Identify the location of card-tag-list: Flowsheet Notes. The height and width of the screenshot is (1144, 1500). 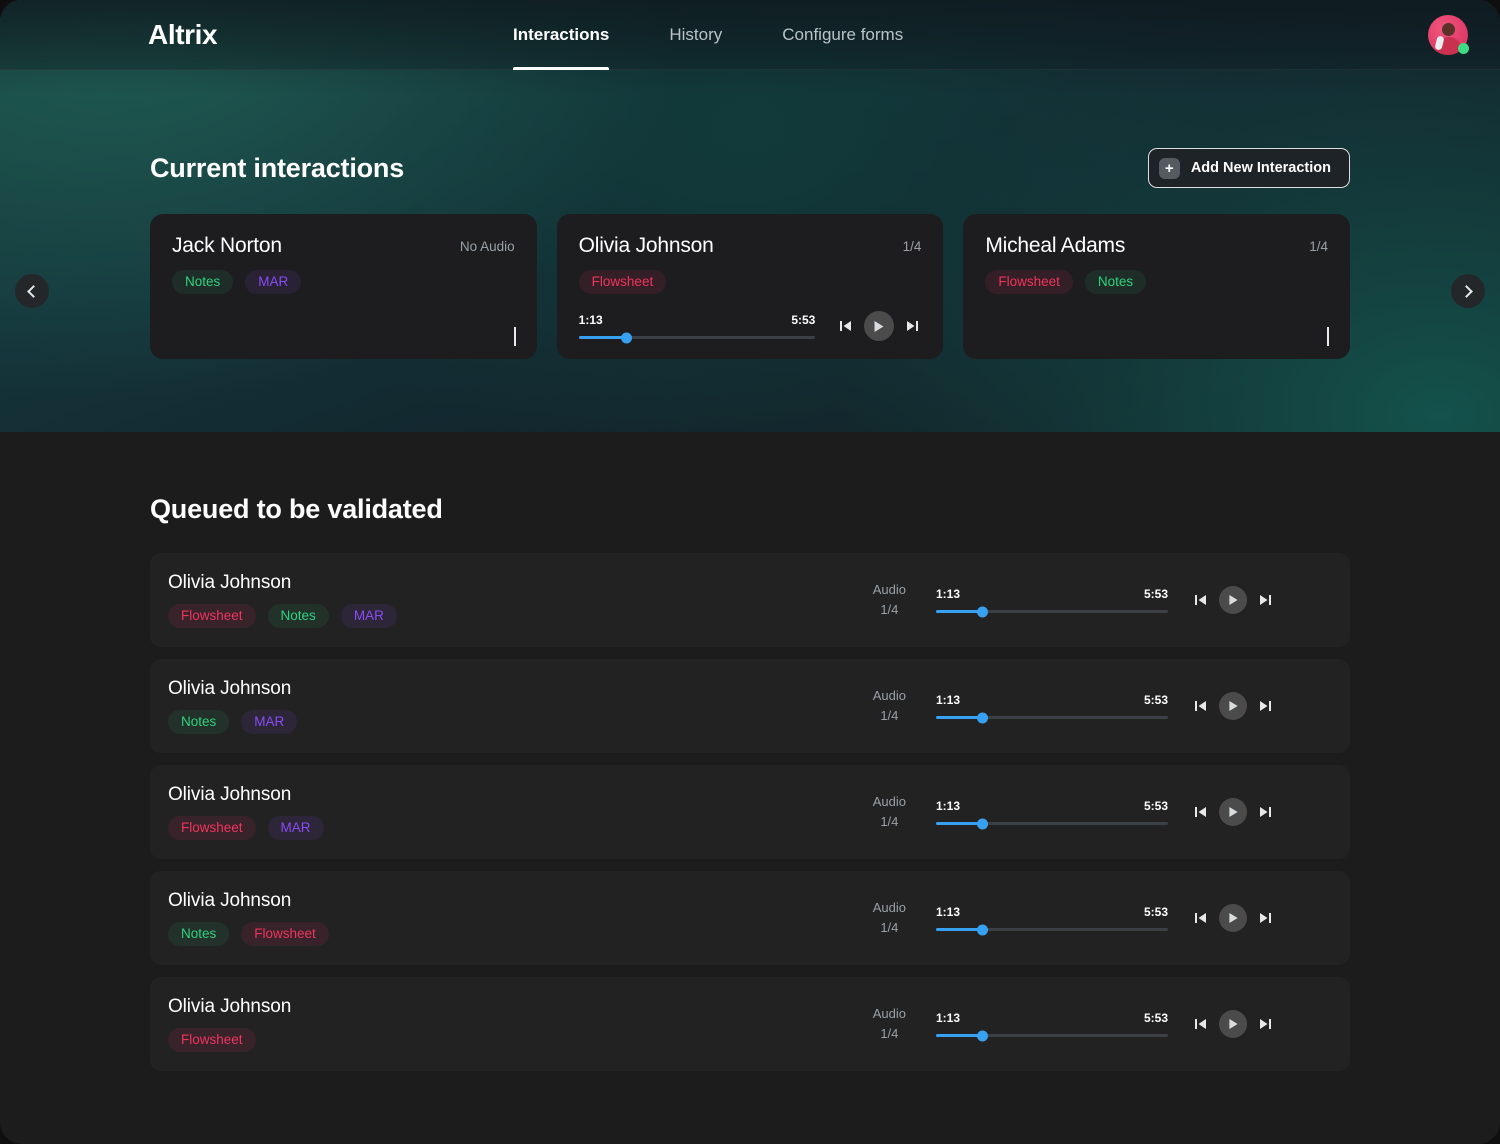
(1156, 282).